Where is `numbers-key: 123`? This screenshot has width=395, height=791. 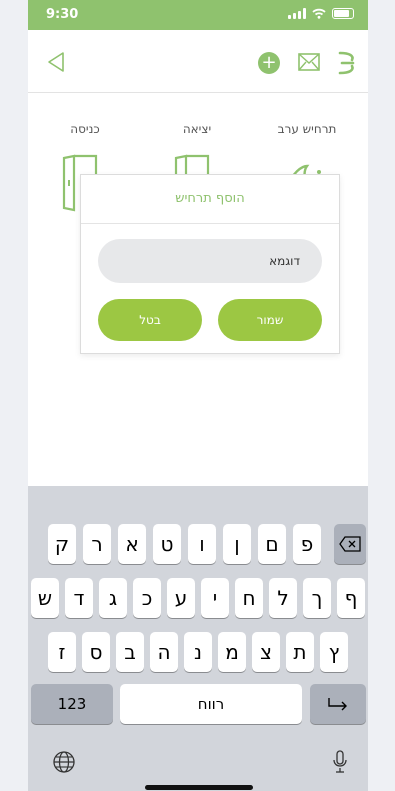 numbers-key: 123 is located at coordinates (72, 704).